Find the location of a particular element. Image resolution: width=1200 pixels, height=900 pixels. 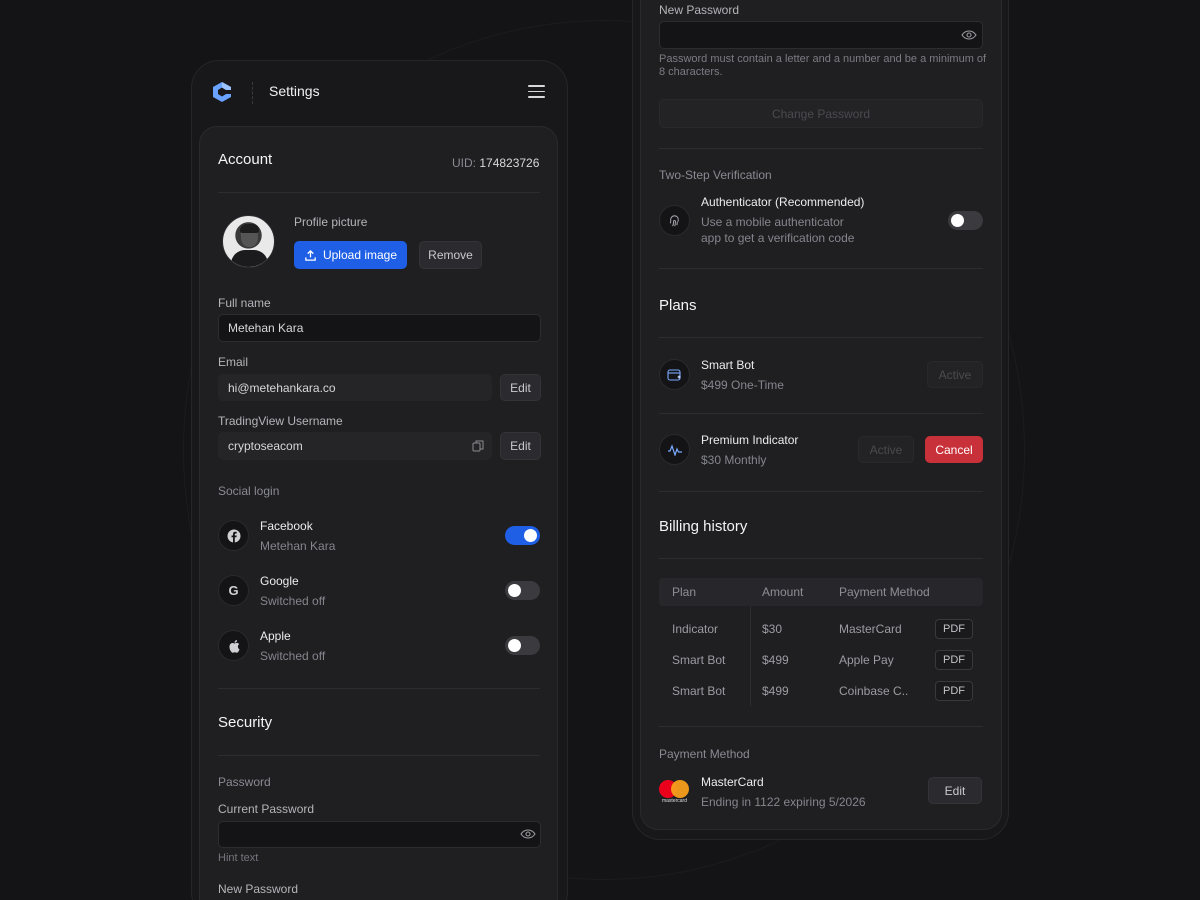

current-password-label: Current Password is located at coordinates (266, 809).